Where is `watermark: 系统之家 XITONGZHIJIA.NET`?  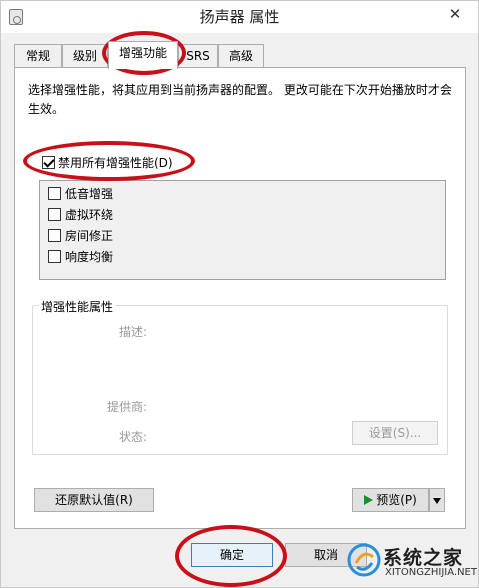
watermark: 系统之家 XITONGZHIJIA.NET is located at coordinates (409, 562).